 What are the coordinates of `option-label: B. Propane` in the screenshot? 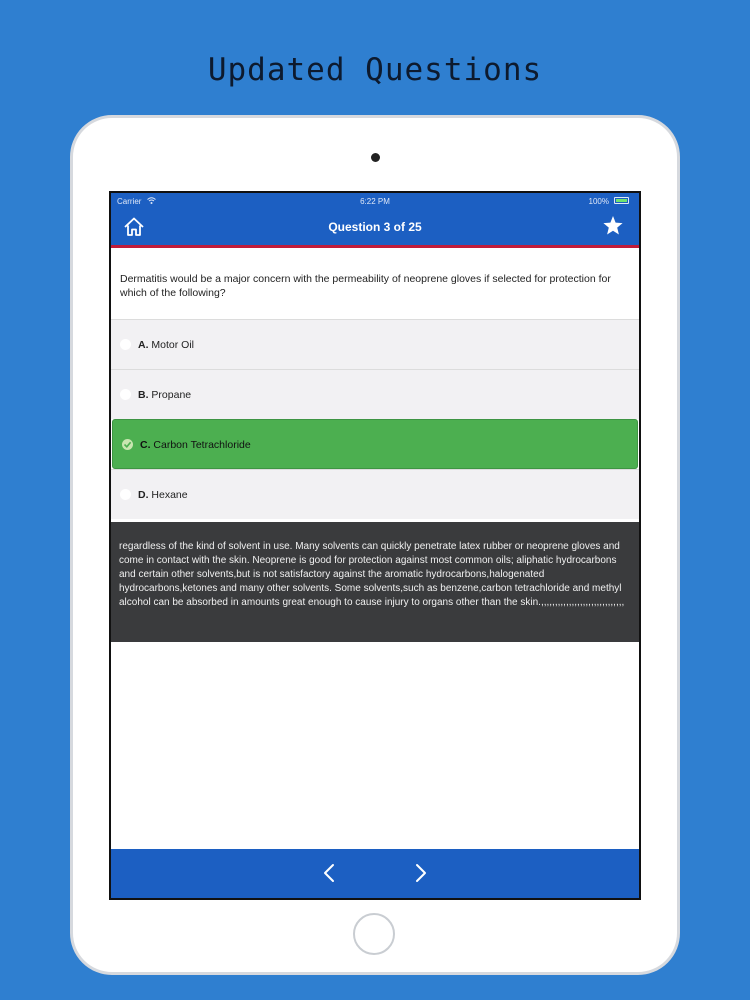 It's located at (164, 395).